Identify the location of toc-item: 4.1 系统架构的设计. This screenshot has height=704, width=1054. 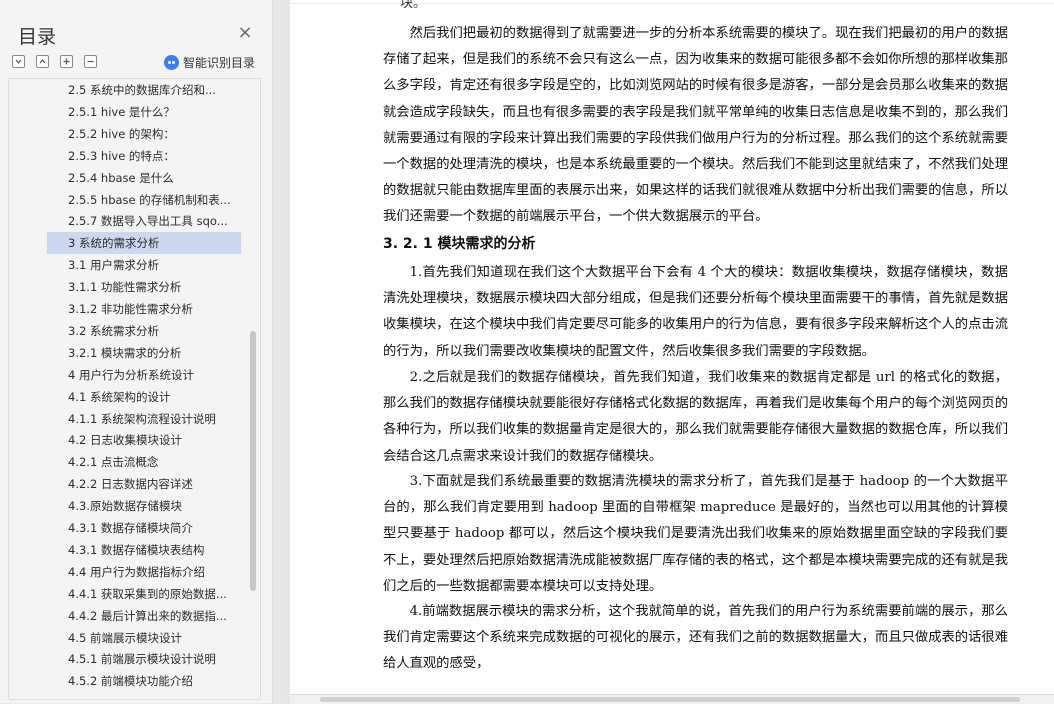
(144, 397).